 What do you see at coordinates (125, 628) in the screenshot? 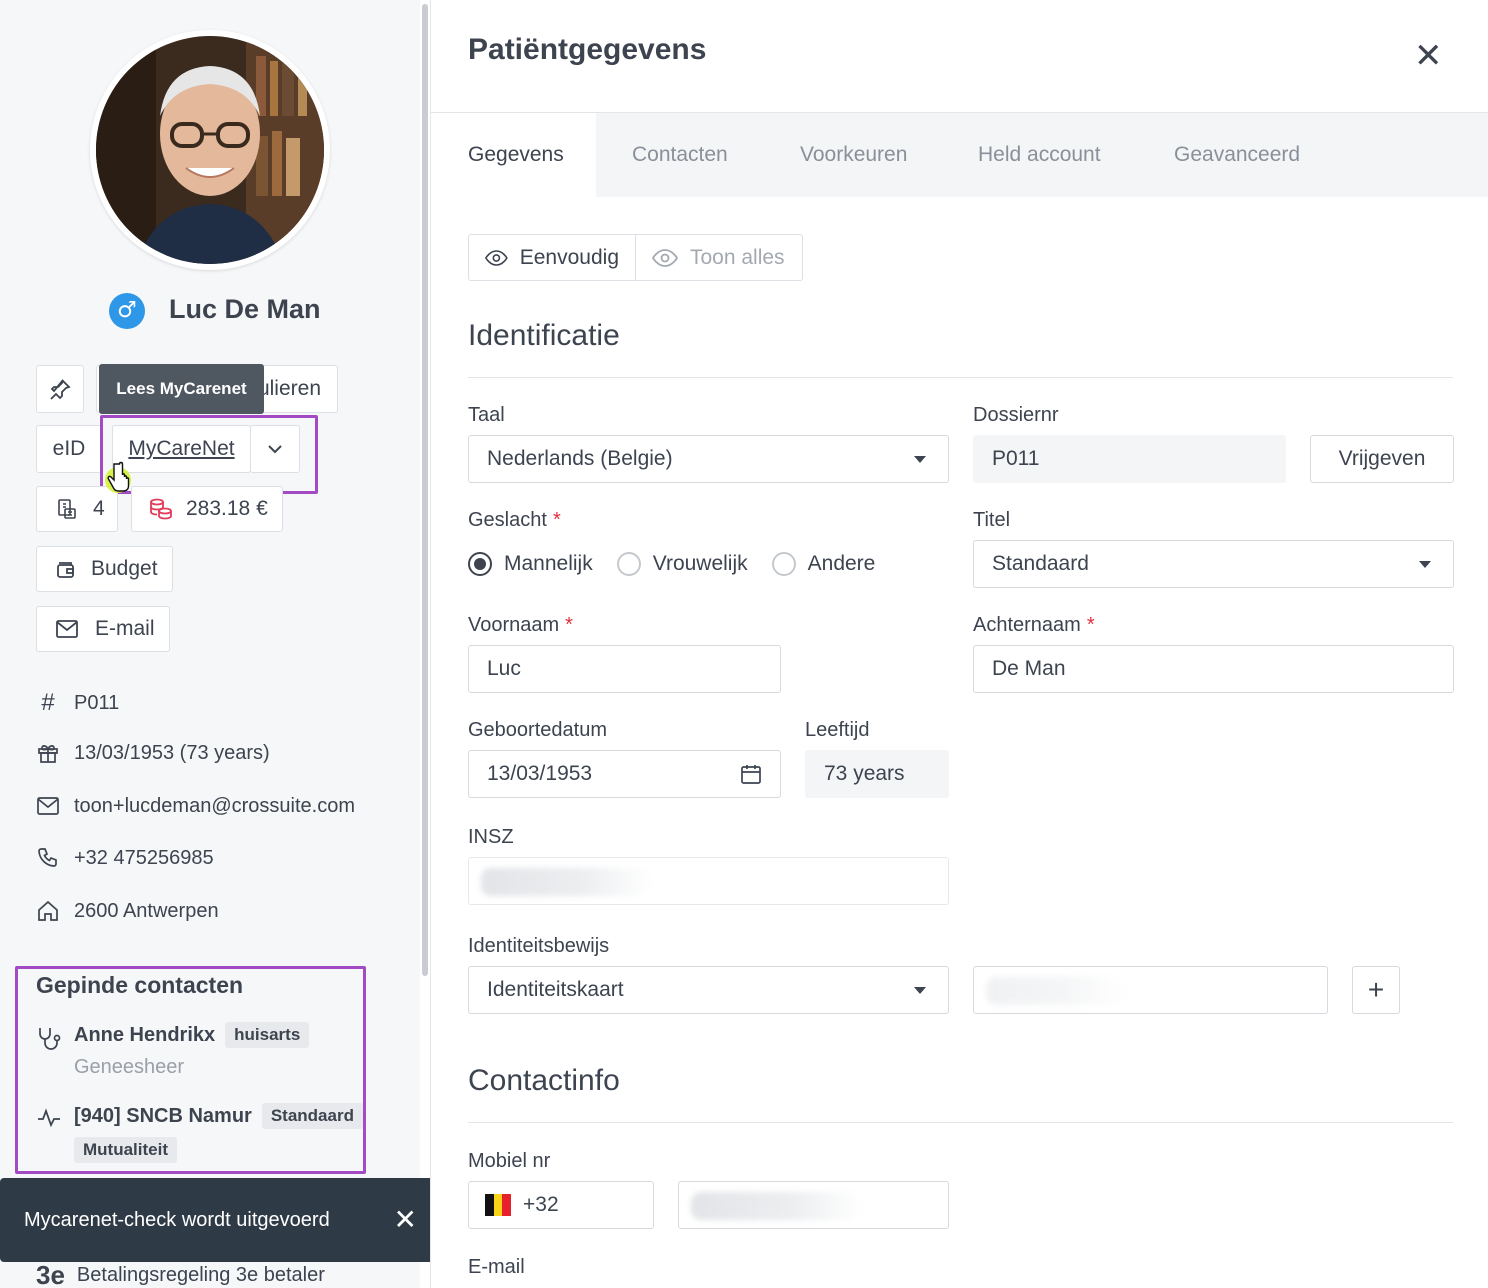
I see `email-label: E-mail` at bounding box center [125, 628].